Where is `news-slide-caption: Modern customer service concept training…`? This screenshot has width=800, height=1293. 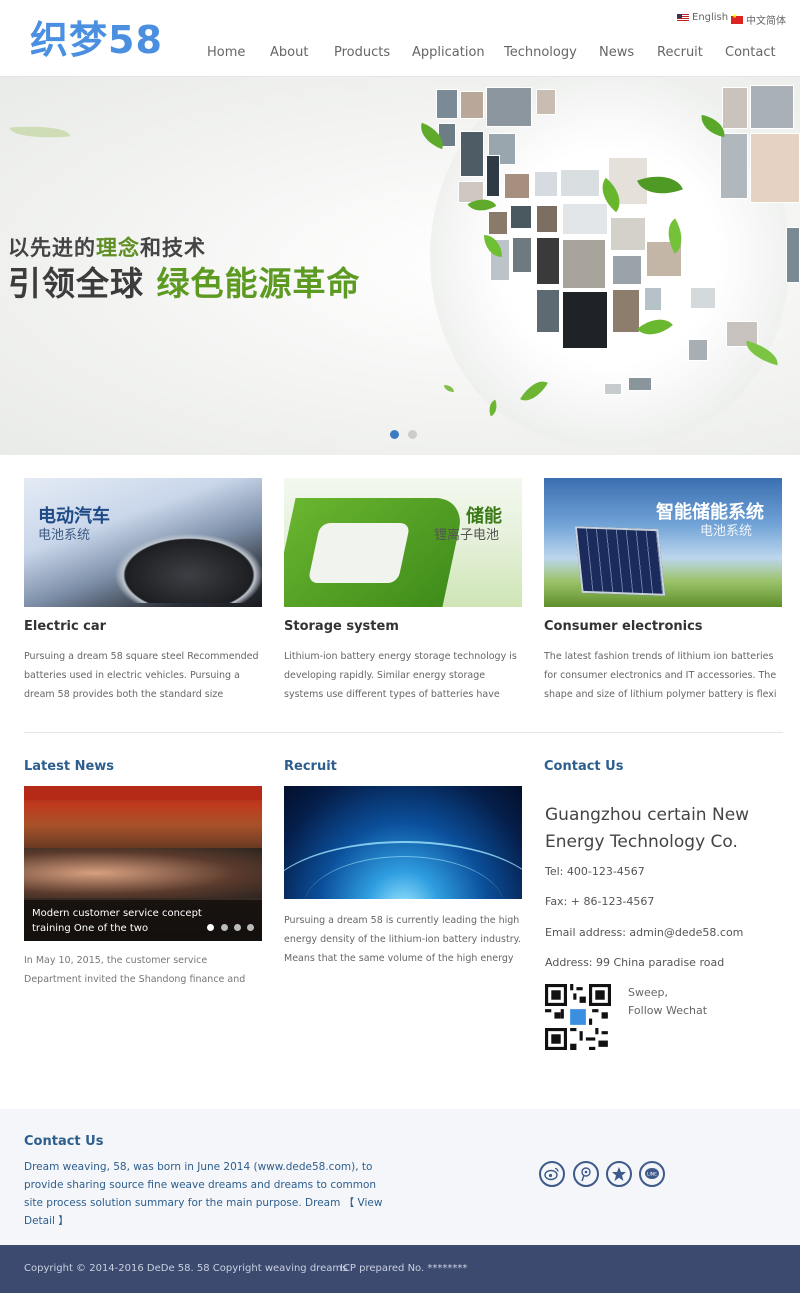 news-slide-caption: Modern customer service concept training… is located at coordinates (143, 920).